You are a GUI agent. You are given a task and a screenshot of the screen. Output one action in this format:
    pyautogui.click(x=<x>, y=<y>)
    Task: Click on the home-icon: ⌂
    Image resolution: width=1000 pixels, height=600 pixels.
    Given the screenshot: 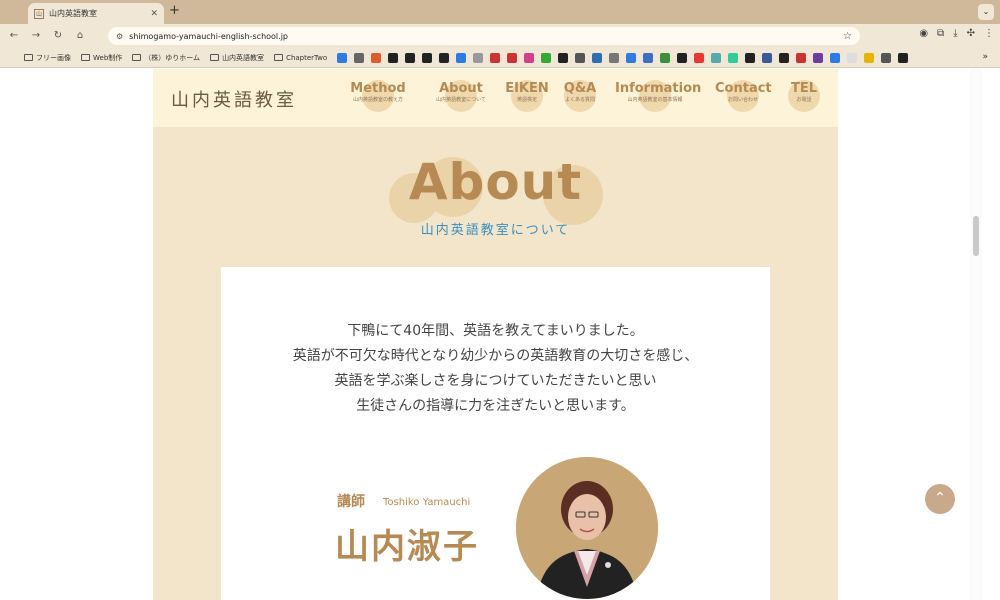 What is the action you would take?
    pyautogui.click(x=80, y=36)
    